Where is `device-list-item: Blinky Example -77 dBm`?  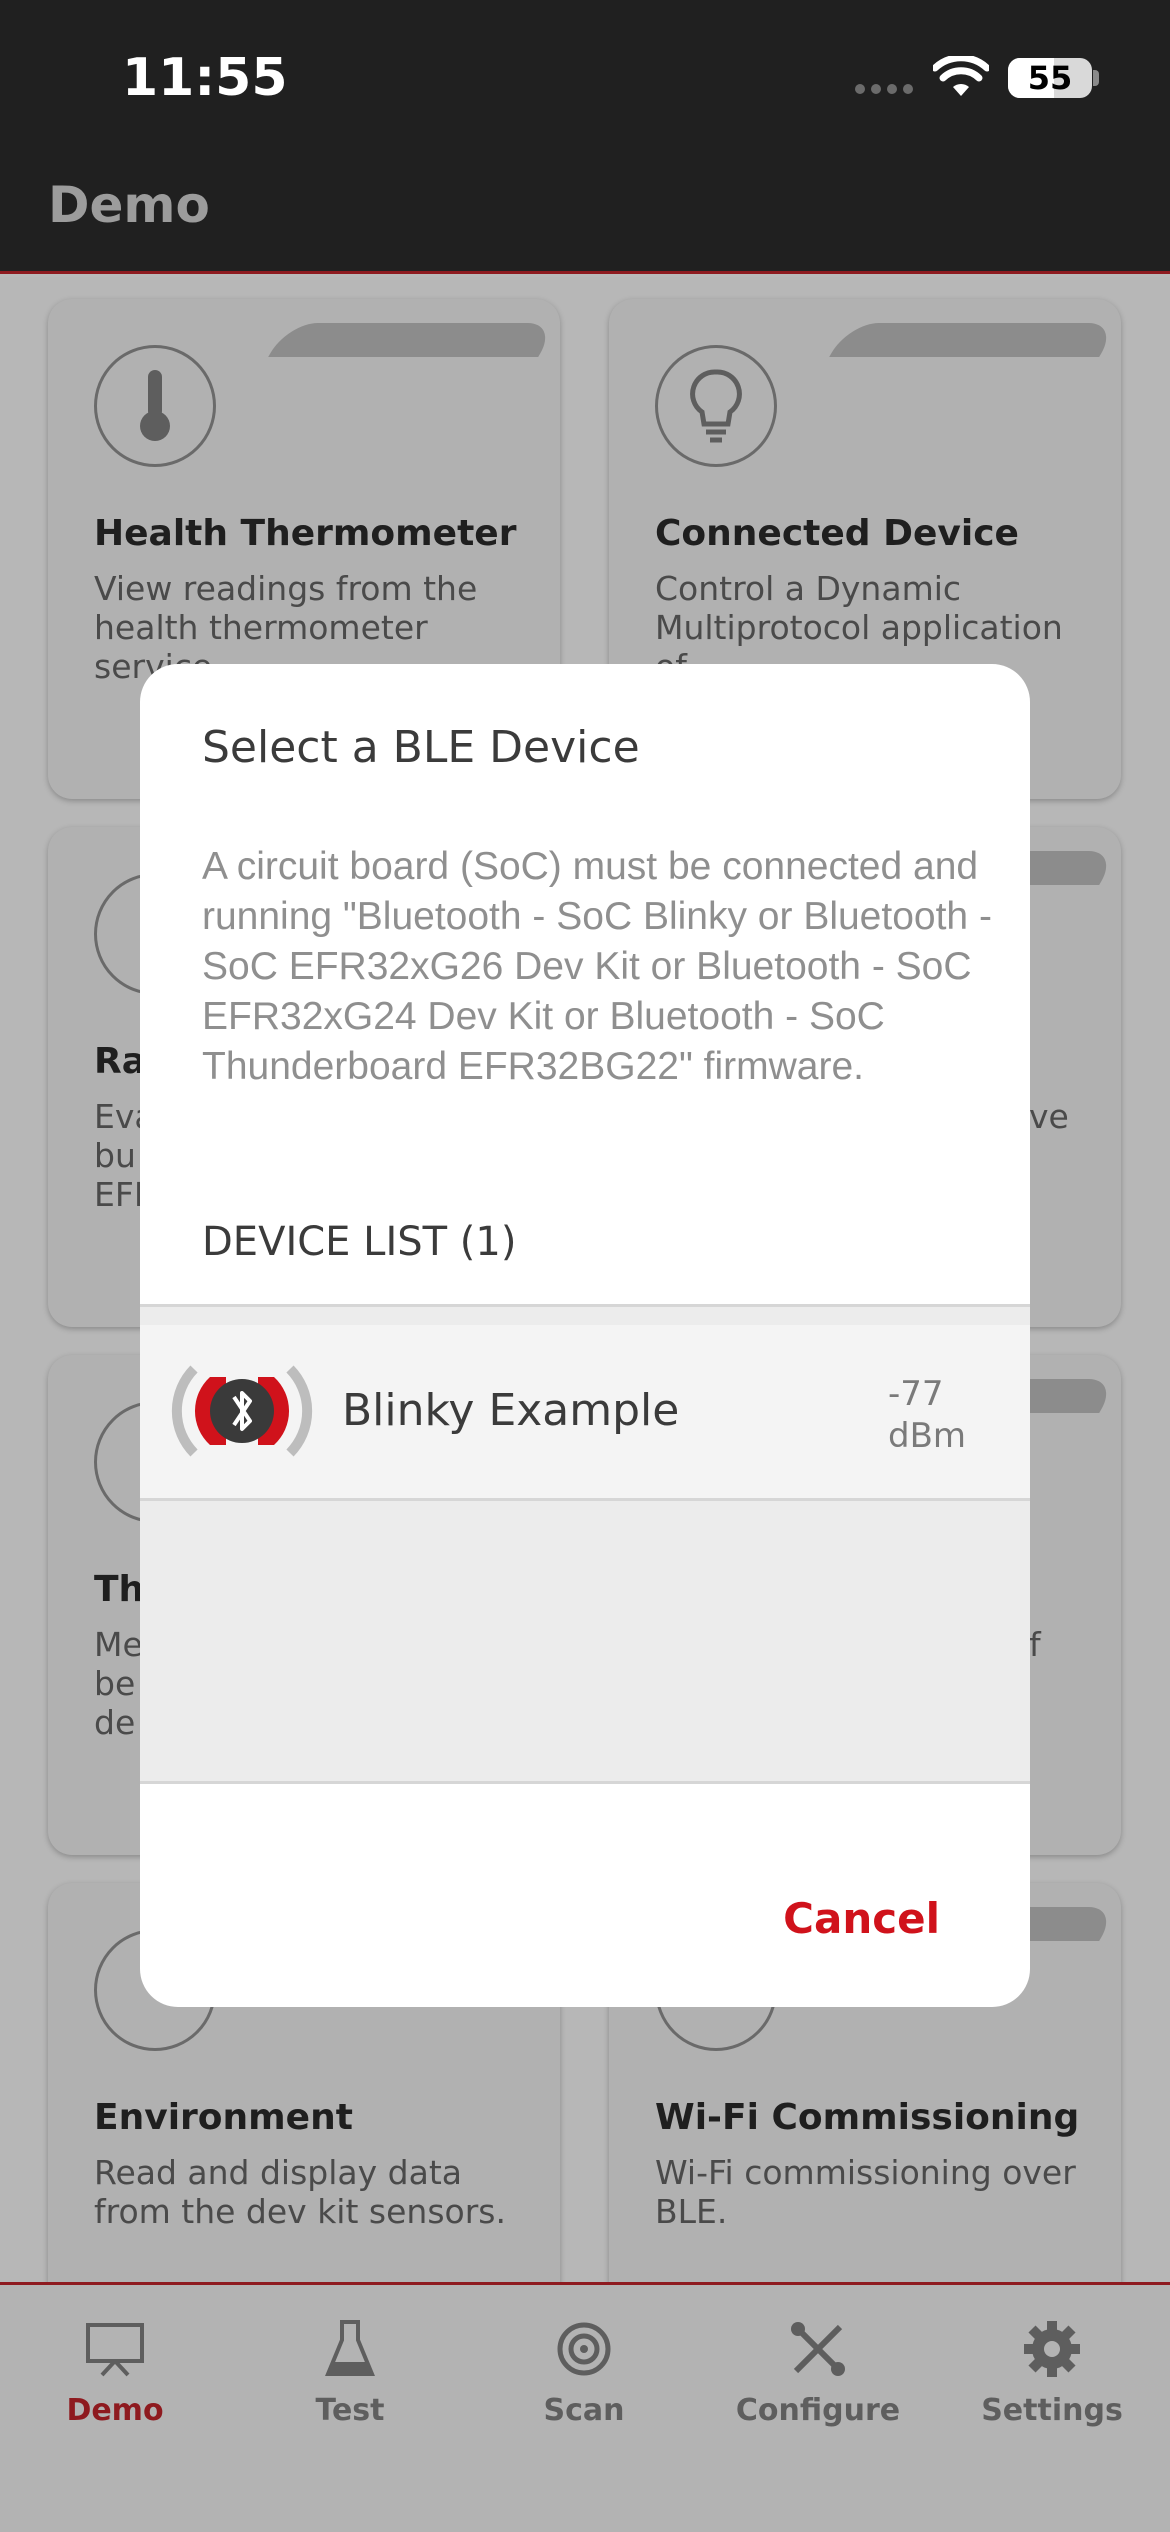 device-list-item: Blinky Example -77 dBm is located at coordinates (585, 1413).